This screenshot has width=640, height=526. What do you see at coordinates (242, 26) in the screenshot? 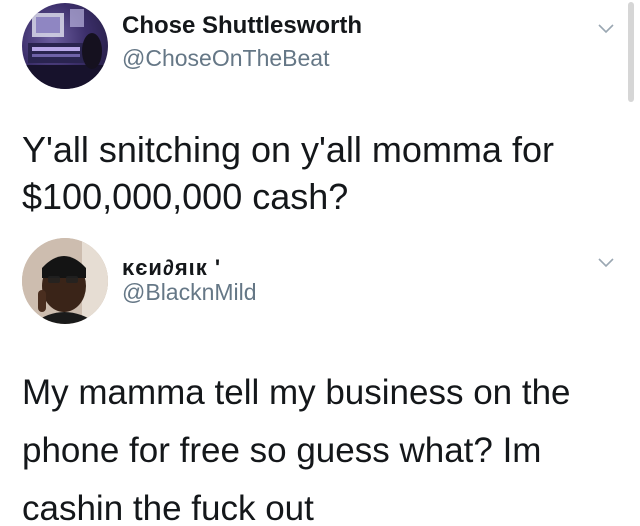
I see `display-name: Chose Shuttlesworth` at bounding box center [242, 26].